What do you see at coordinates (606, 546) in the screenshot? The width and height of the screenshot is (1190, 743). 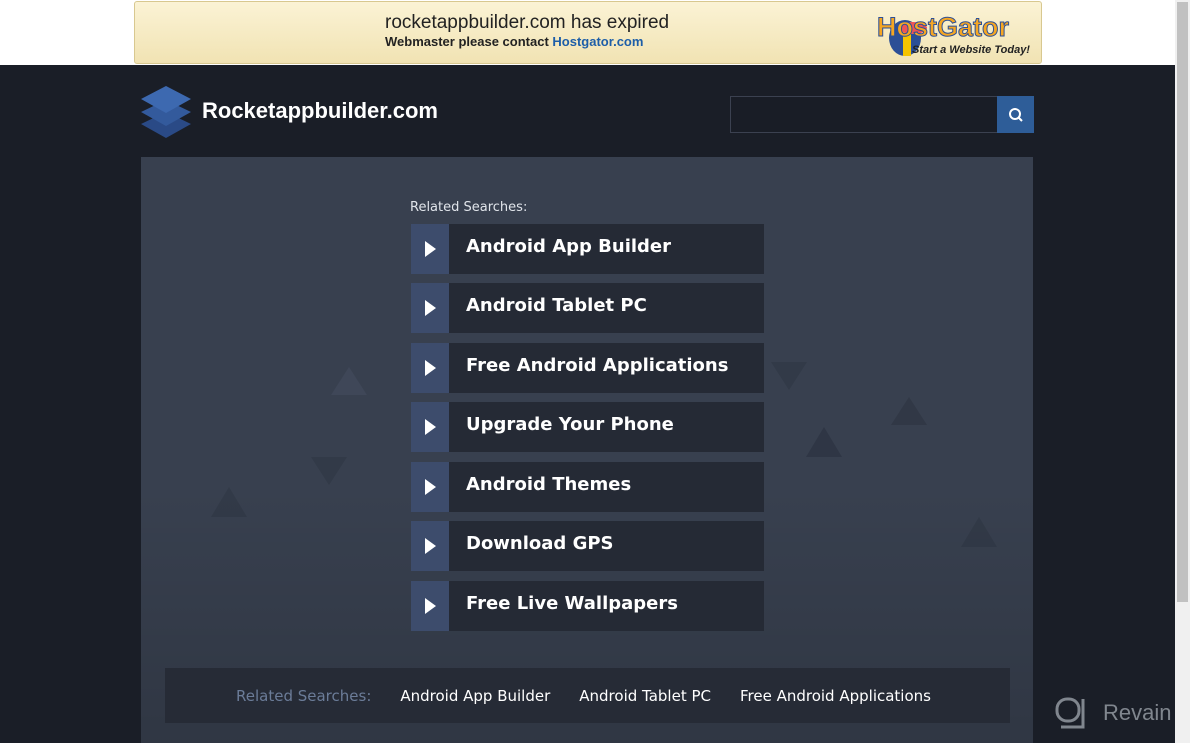 I see `item-label: Download GPS` at bounding box center [606, 546].